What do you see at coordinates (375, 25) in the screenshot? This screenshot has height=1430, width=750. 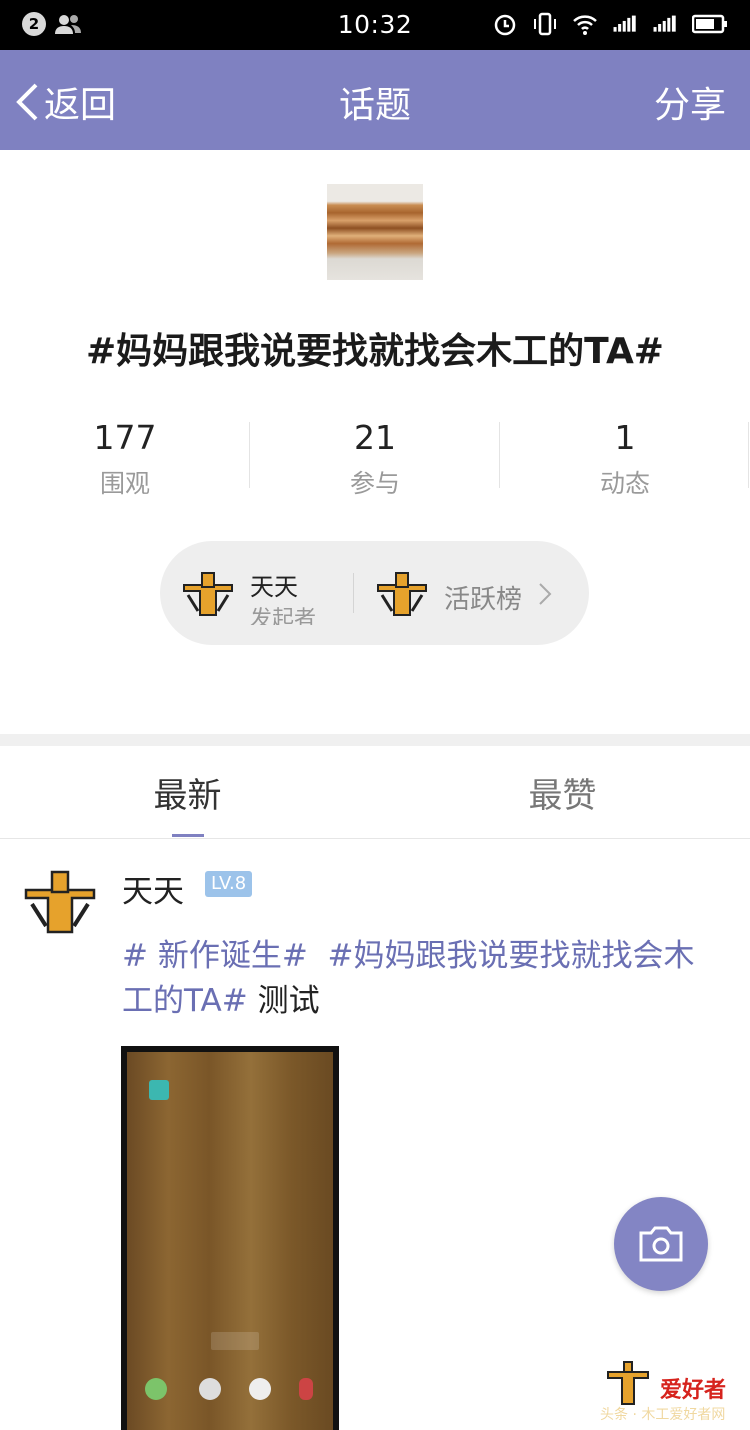 I see `status-bar: 2 10:32` at bounding box center [375, 25].